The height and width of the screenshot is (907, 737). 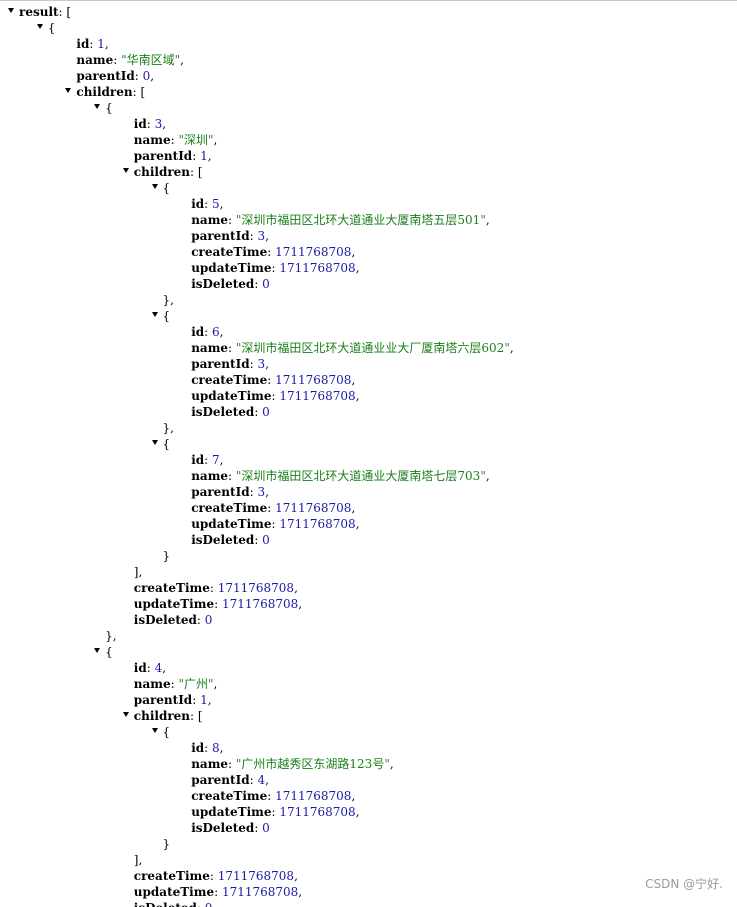 What do you see at coordinates (372, 348) in the screenshot?
I see `json-string-value: "深圳市福田区北环大道通业业大厂厦南塔六层602"` at bounding box center [372, 348].